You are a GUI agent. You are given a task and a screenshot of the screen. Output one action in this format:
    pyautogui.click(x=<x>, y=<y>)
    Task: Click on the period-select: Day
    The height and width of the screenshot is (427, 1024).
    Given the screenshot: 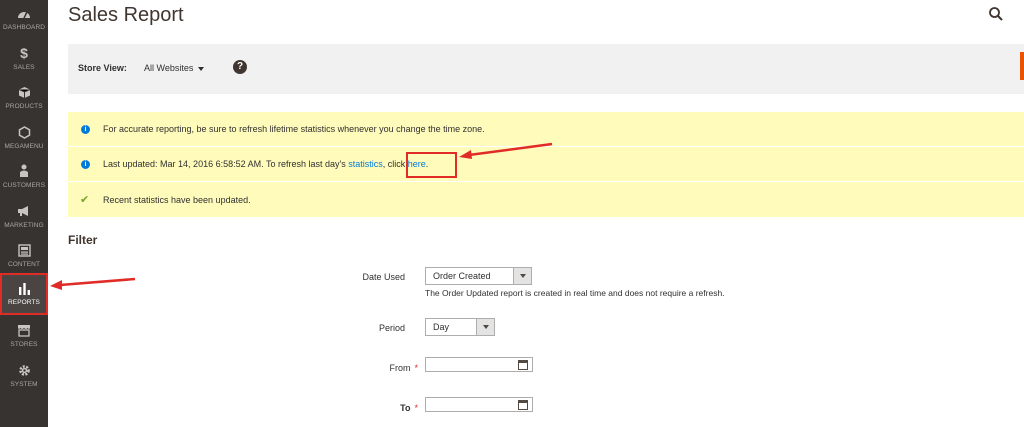 What is the action you would take?
    pyautogui.click(x=460, y=327)
    